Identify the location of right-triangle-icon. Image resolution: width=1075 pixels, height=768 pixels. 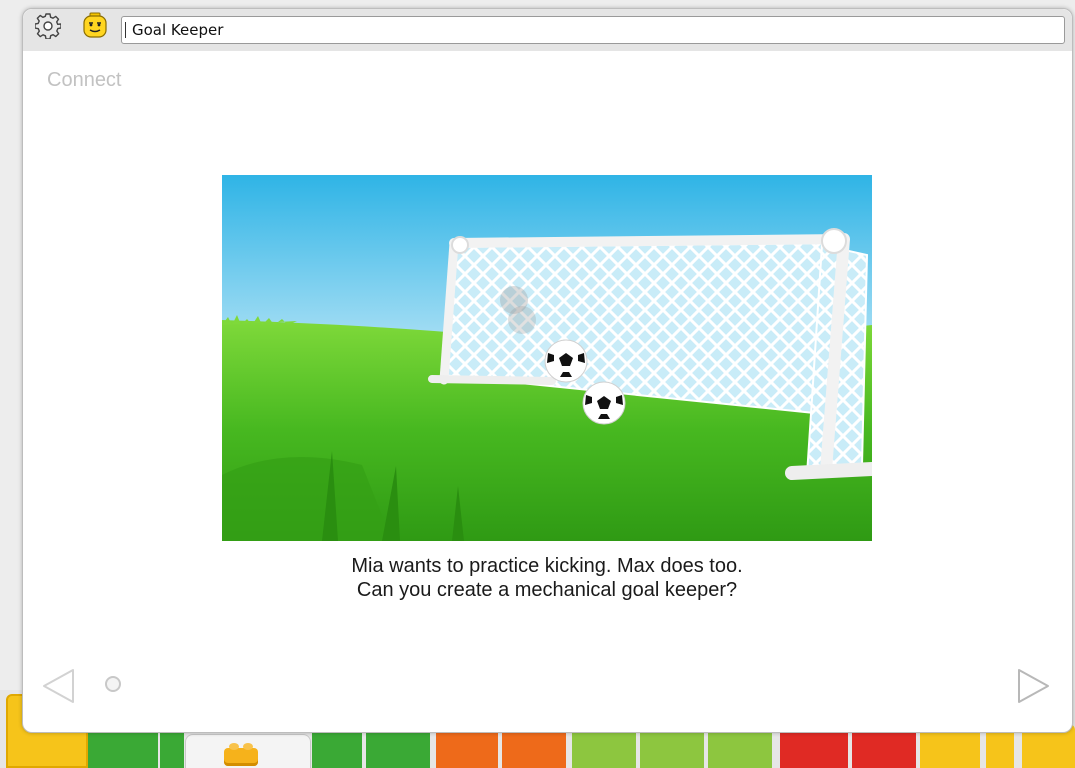
(1034, 686).